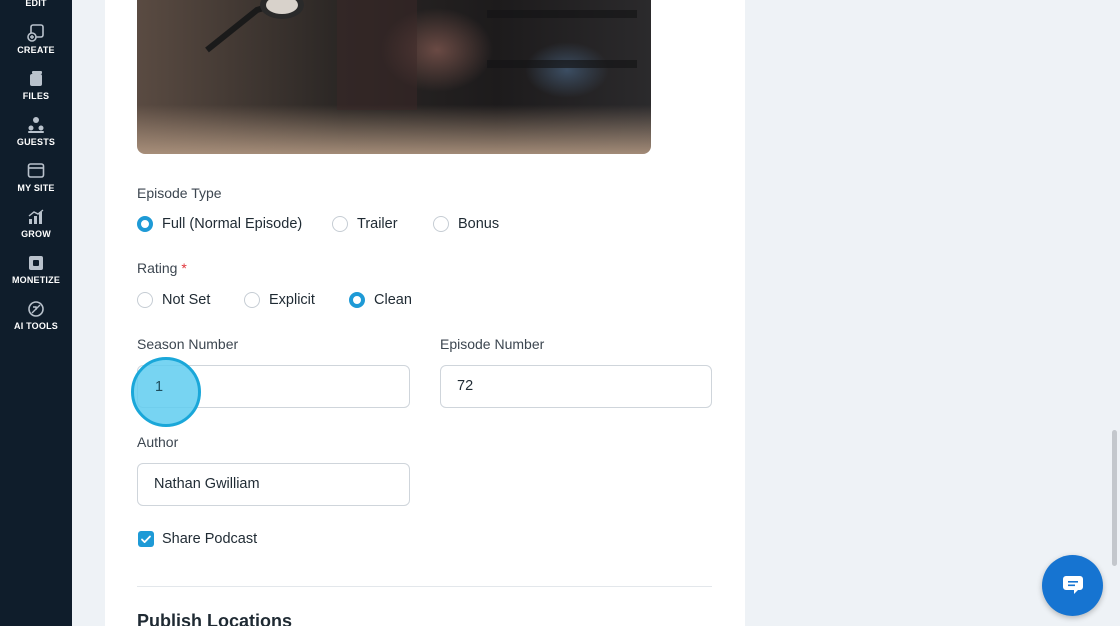  I want to click on nav-monetize-label: MONETIZE, so click(36, 280).